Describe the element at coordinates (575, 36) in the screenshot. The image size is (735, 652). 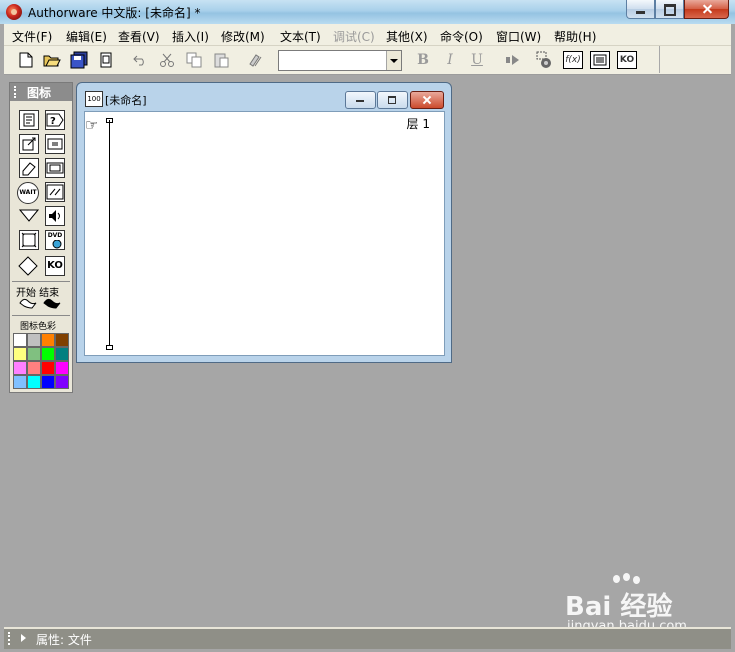
I see `menu-help: 帮助(H)` at that location.